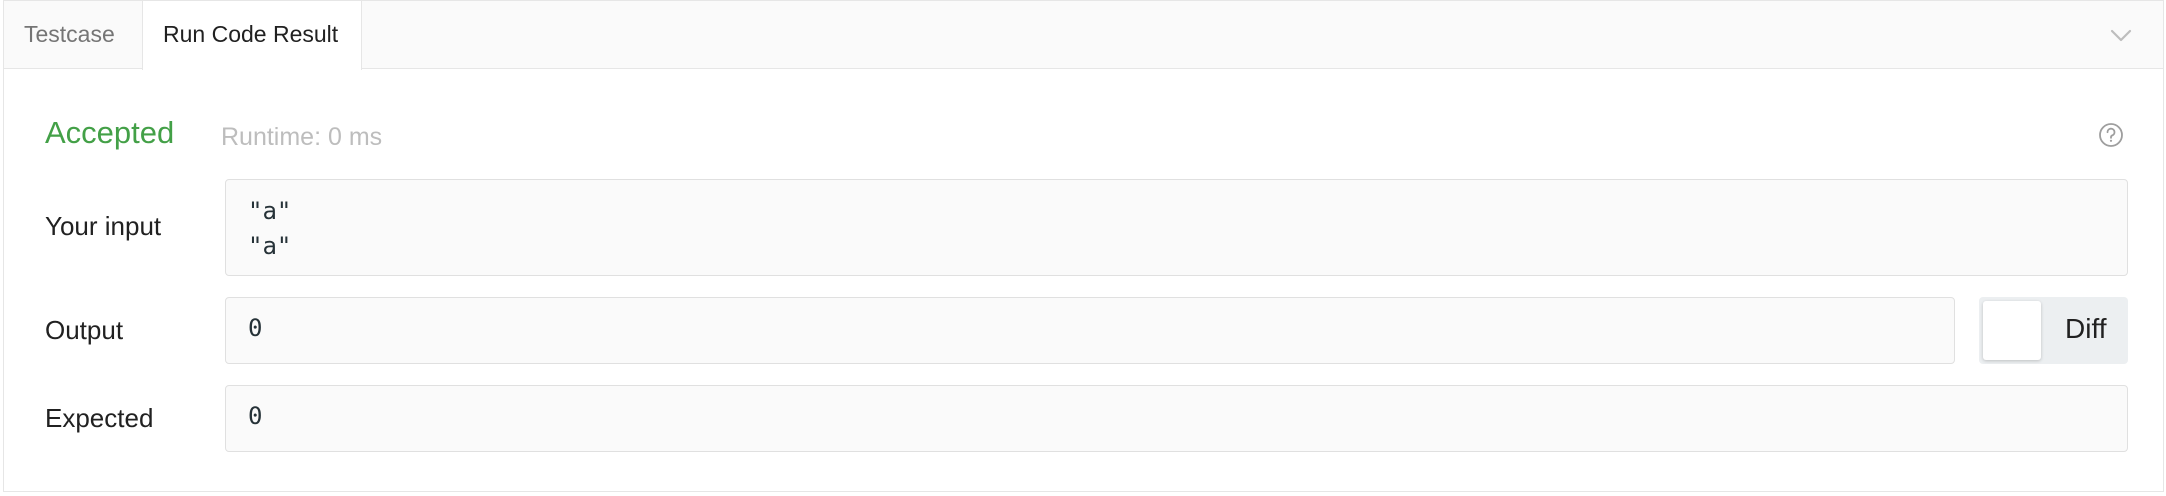  Describe the element at coordinates (2111, 135) in the screenshot. I see `question-circle-icon` at that location.